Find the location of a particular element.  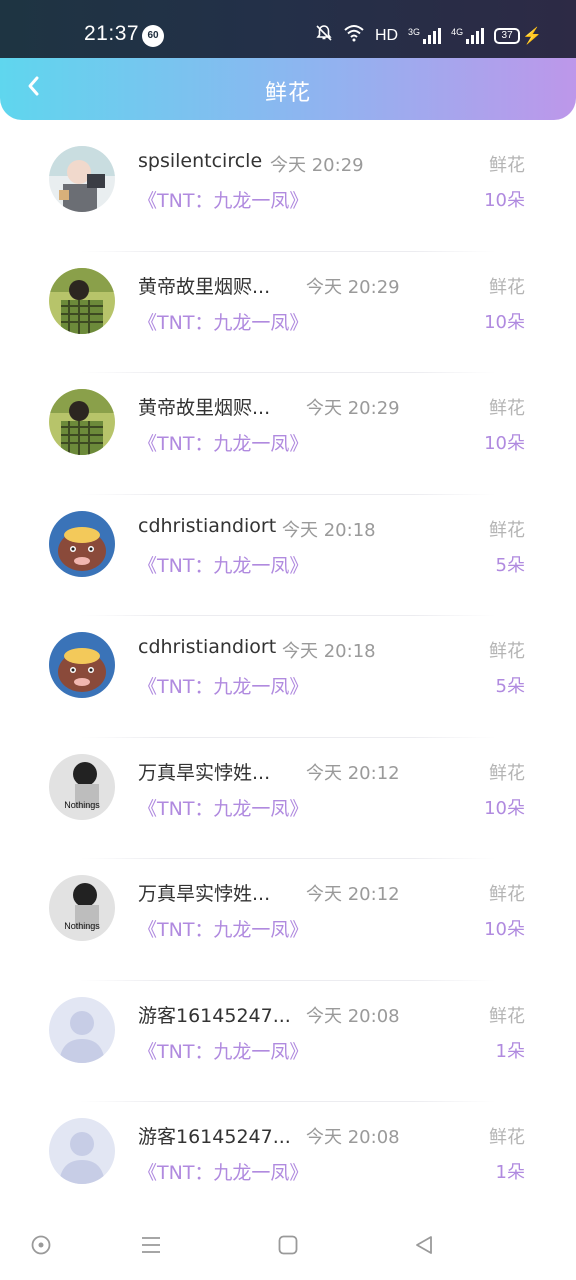

system-back-button is located at coordinates (424, 1247).